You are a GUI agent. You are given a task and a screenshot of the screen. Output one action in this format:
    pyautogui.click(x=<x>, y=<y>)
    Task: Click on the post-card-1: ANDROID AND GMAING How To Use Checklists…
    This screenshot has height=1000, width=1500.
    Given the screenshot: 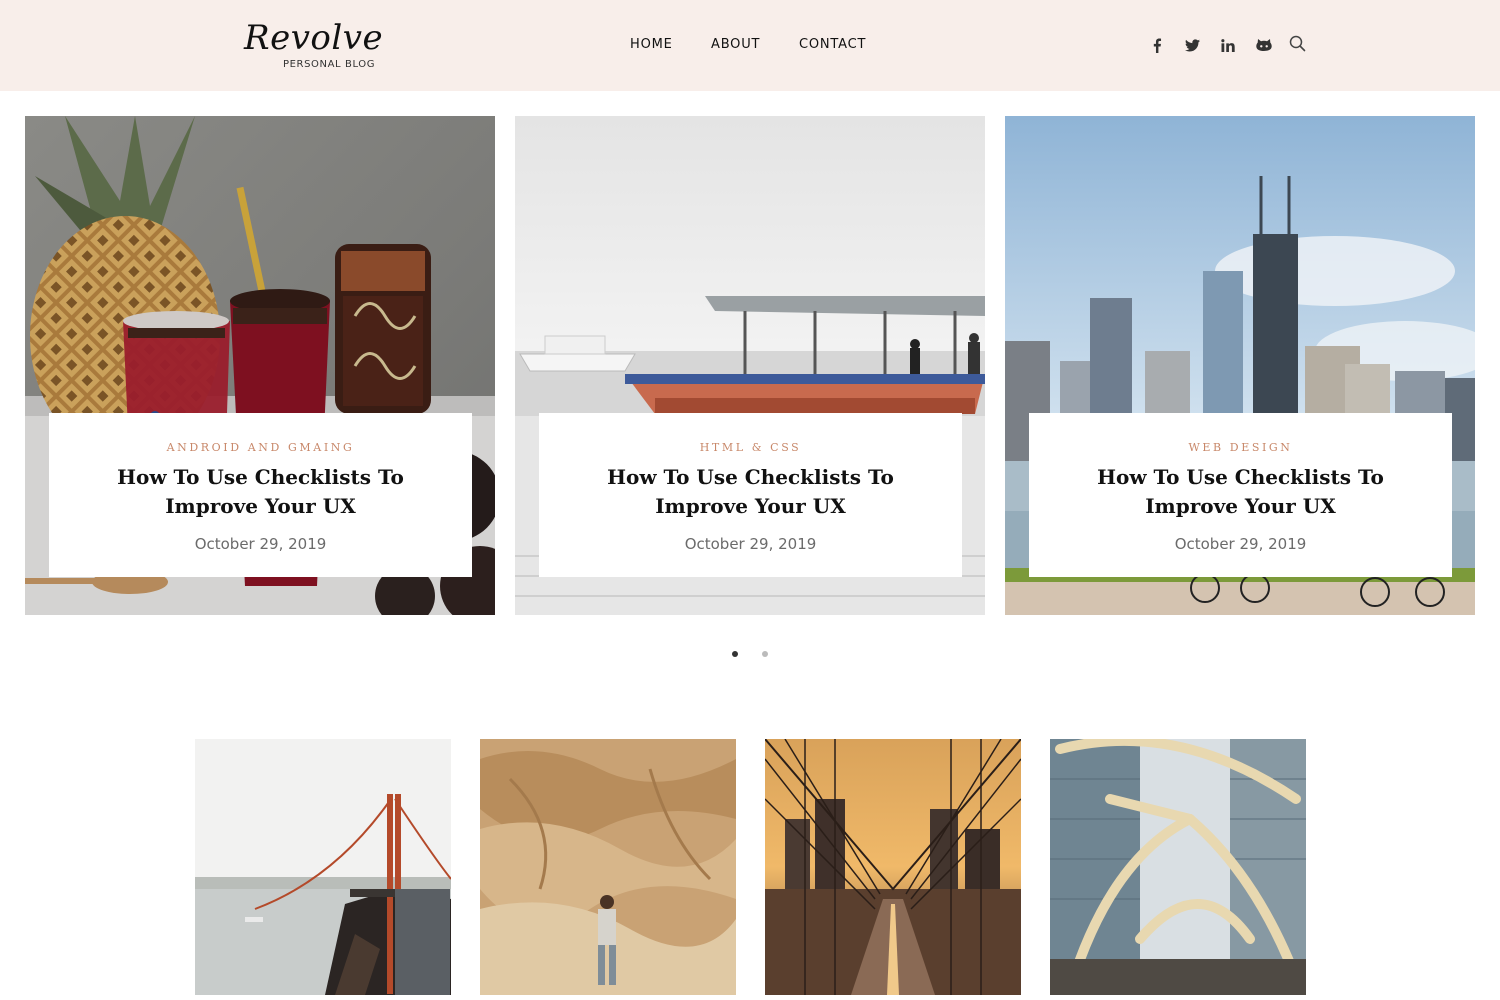 What is the action you would take?
    pyautogui.click(x=260, y=495)
    